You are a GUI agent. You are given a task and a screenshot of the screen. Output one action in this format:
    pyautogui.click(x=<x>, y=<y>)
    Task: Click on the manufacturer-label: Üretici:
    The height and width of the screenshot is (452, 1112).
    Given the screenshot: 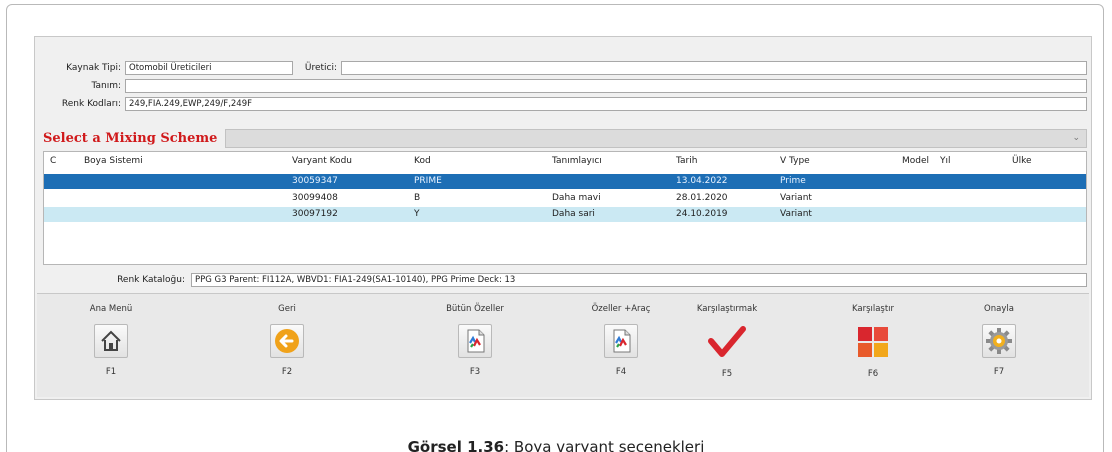 What is the action you would take?
    pyautogui.click(x=320, y=68)
    